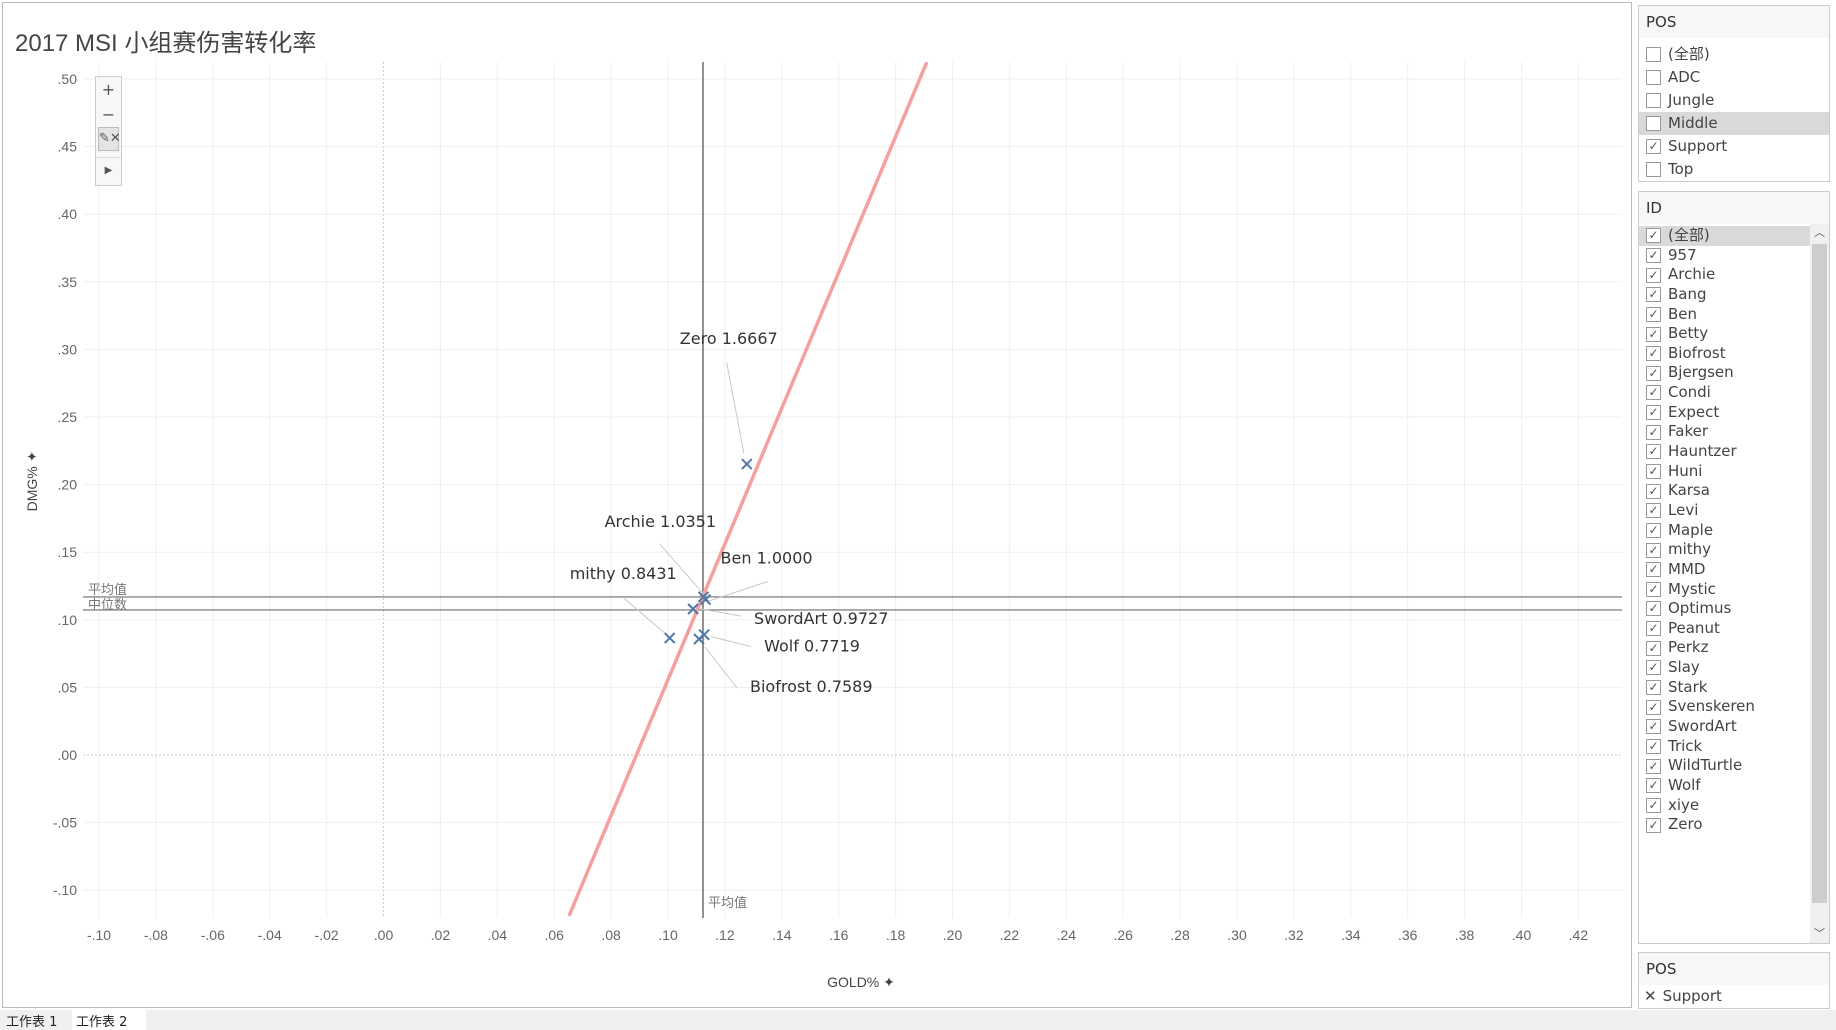 The width and height of the screenshot is (1836, 1030). I want to click on unpin-button: ✎✕, so click(109, 139).